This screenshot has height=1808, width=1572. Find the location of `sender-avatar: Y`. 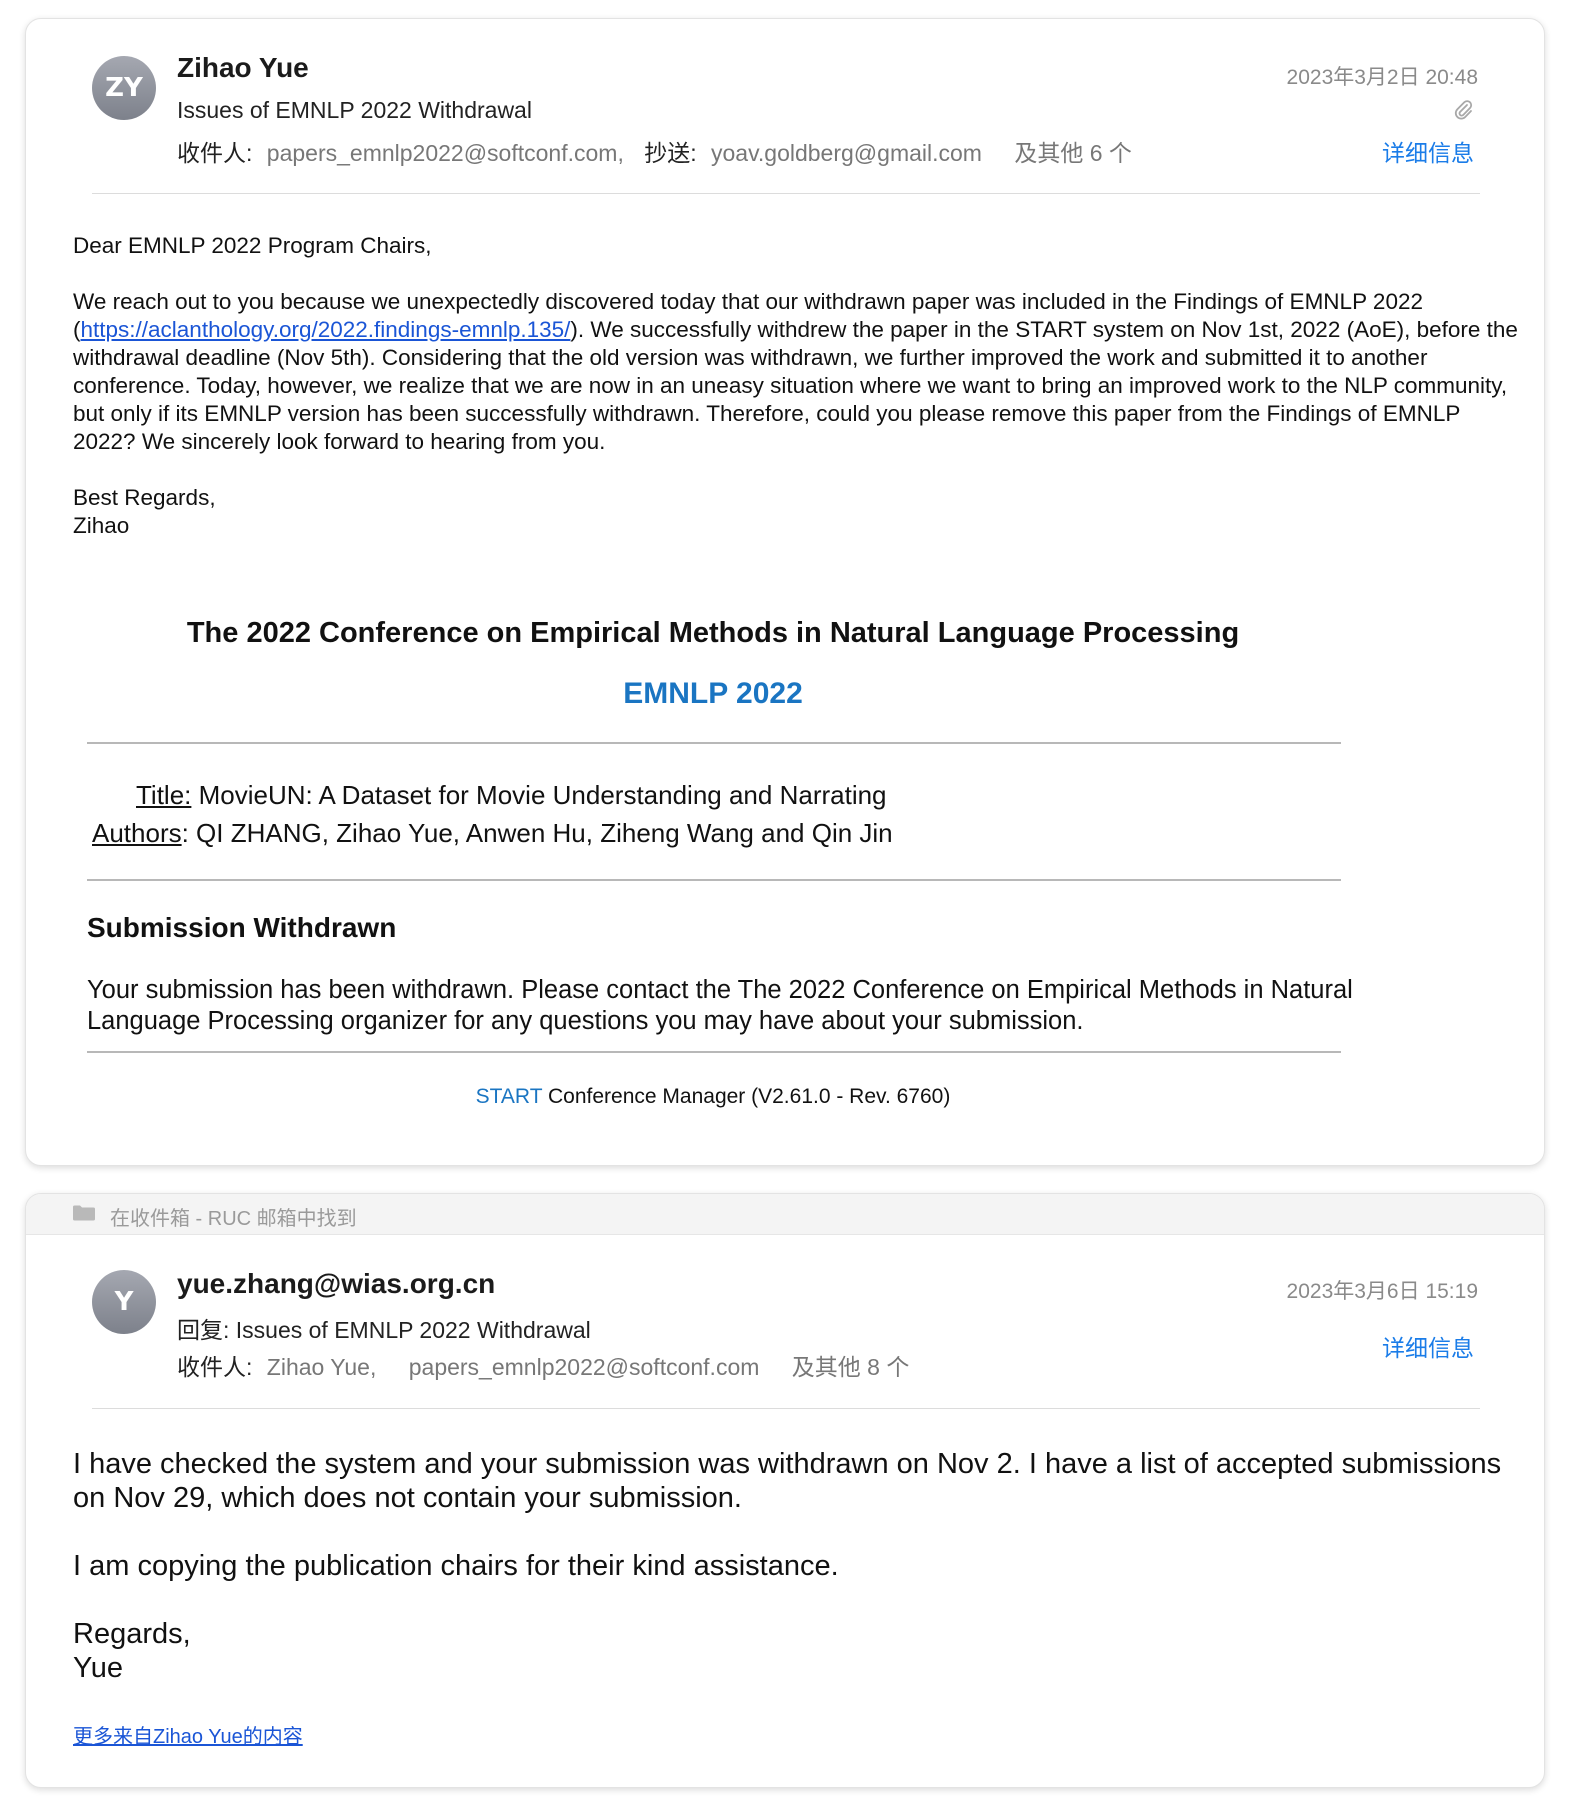

sender-avatar: Y is located at coordinates (124, 1302).